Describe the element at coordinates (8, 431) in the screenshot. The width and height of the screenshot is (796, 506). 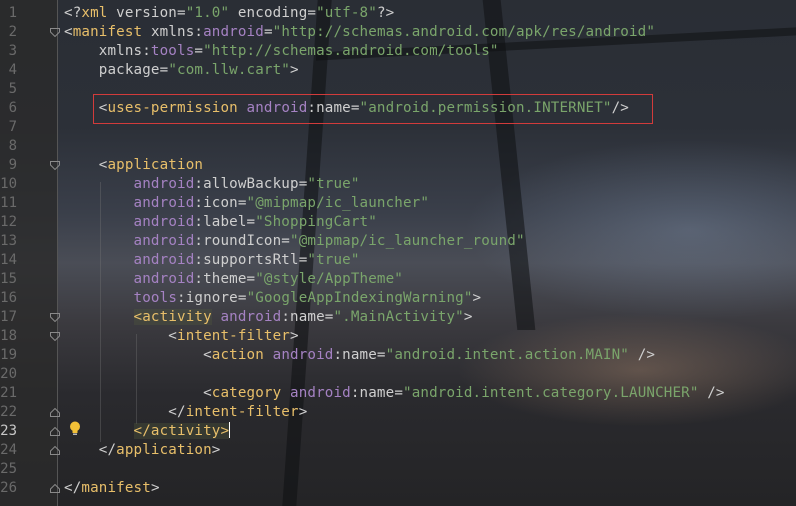
I see `line-number: 23` at that location.